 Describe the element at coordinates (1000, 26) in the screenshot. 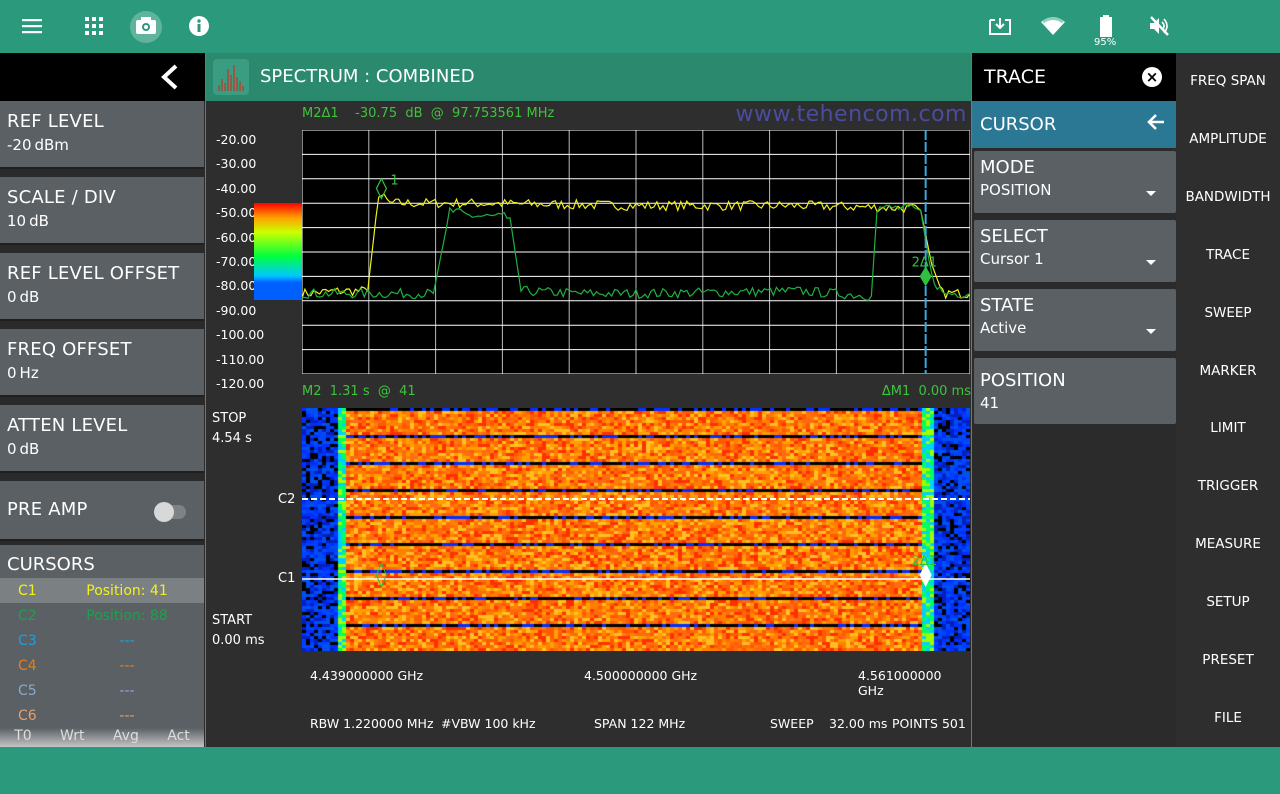

I see `save-download-icon` at that location.